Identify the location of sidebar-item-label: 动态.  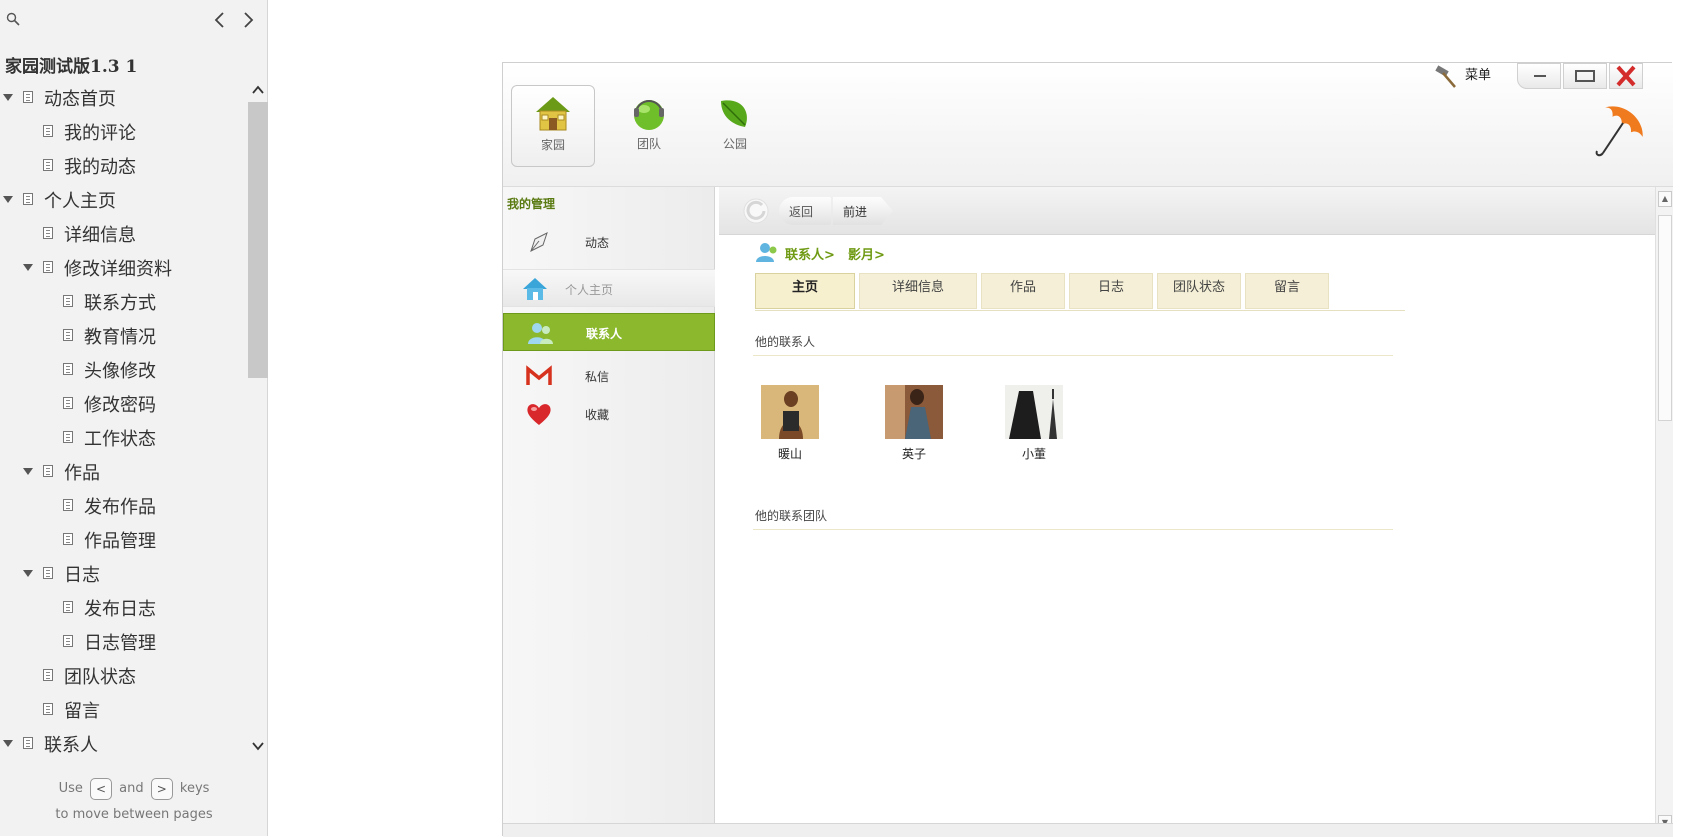
(597, 243).